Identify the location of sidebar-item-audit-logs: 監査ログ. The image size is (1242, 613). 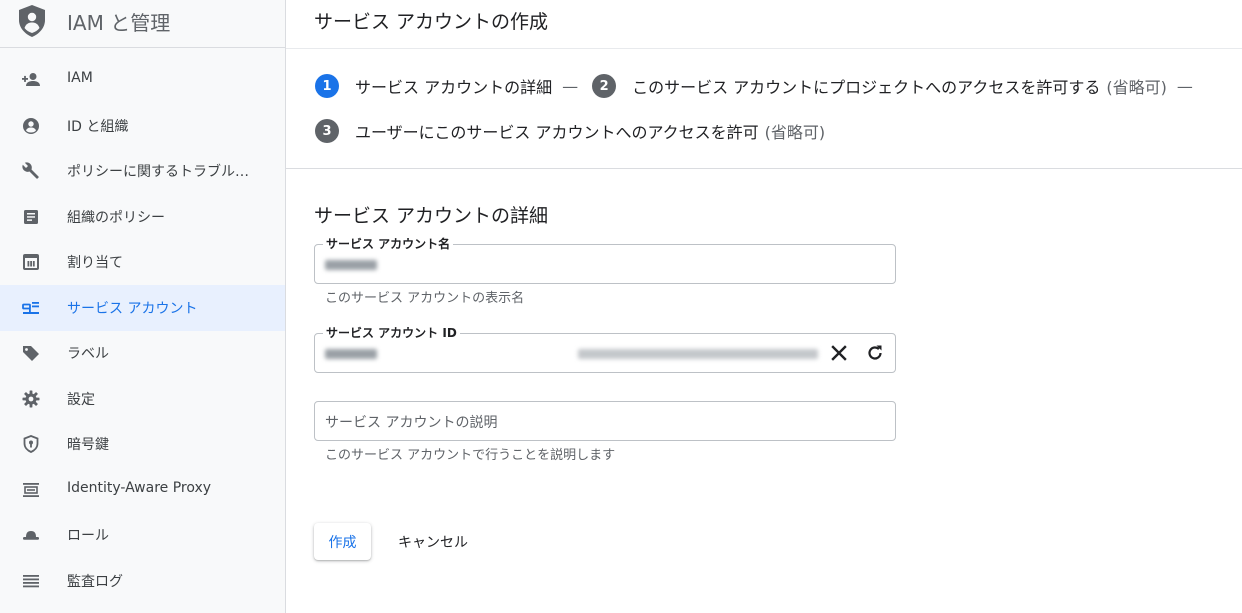
(142, 581).